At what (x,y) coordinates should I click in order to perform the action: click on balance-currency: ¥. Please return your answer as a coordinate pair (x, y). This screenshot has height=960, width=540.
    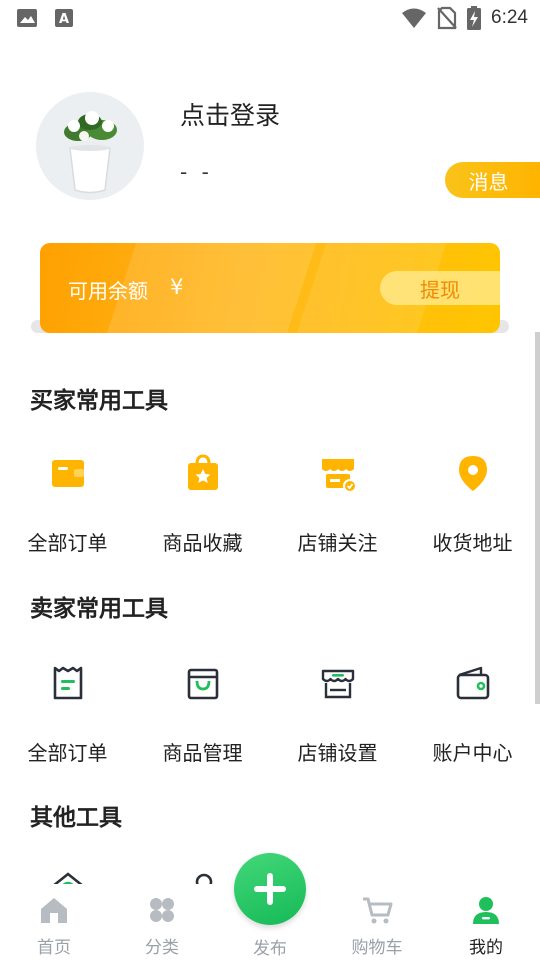
    Looking at the image, I should click on (177, 287).